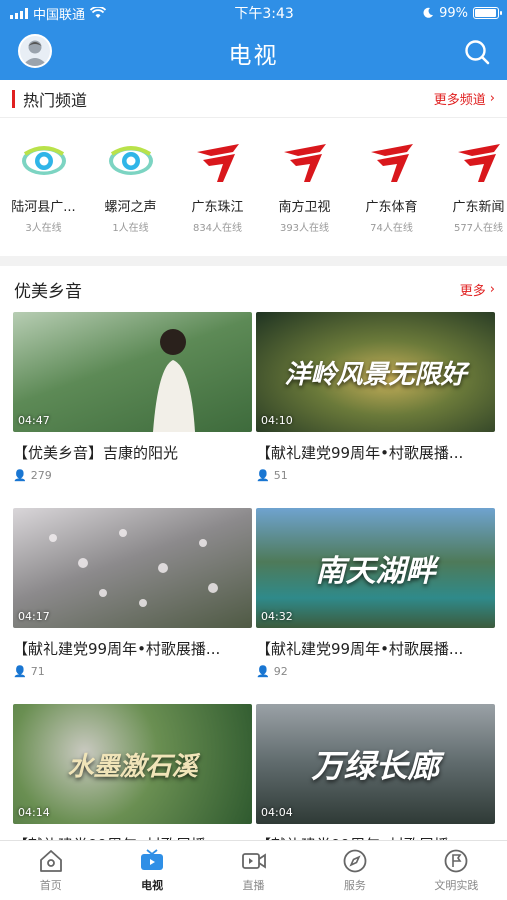 The image size is (507, 900). I want to click on page-title: 电视, so click(253, 56).